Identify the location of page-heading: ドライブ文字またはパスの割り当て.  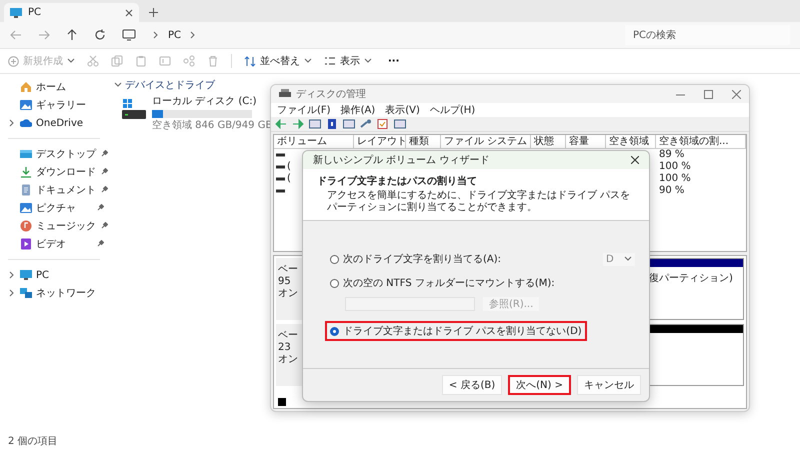
(397, 181).